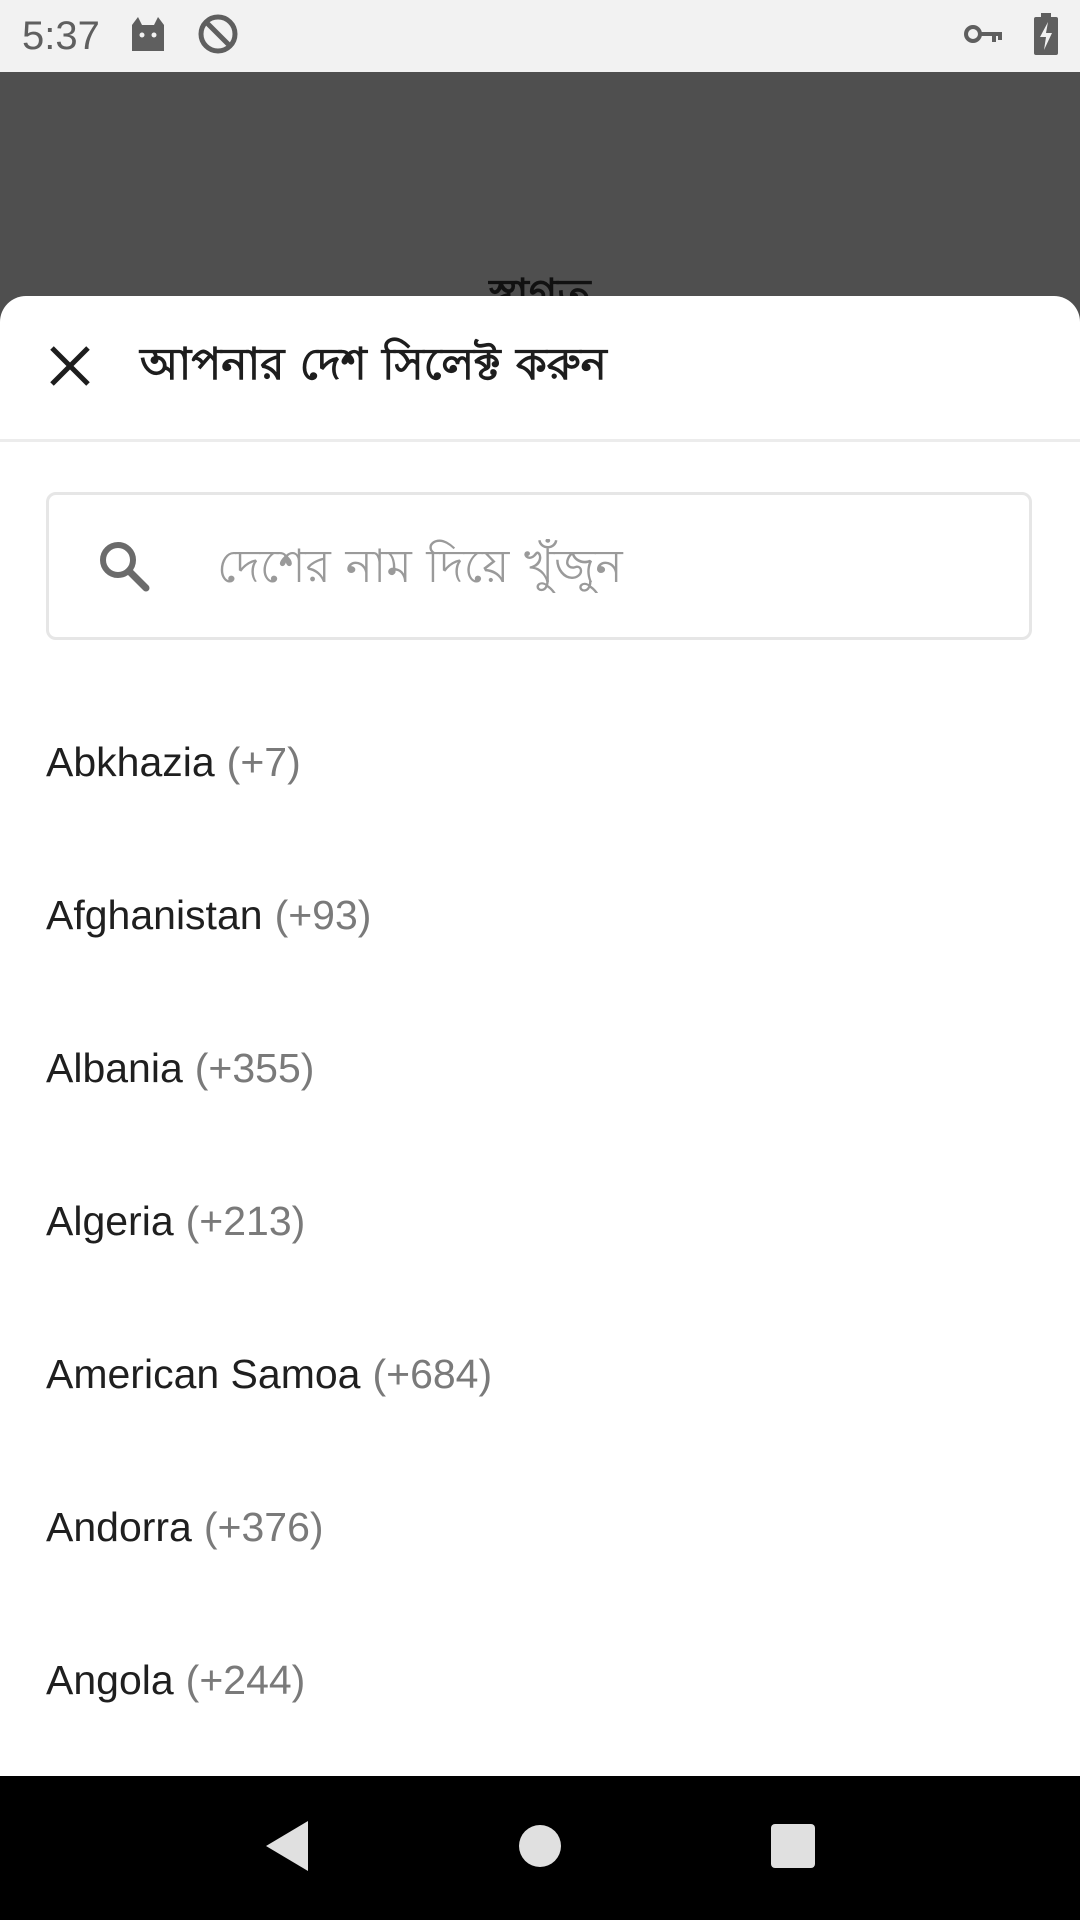 The height and width of the screenshot is (1920, 1080). What do you see at coordinates (110, 1680) in the screenshot?
I see `country-name: Angola` at bounding box center [110, 1680].